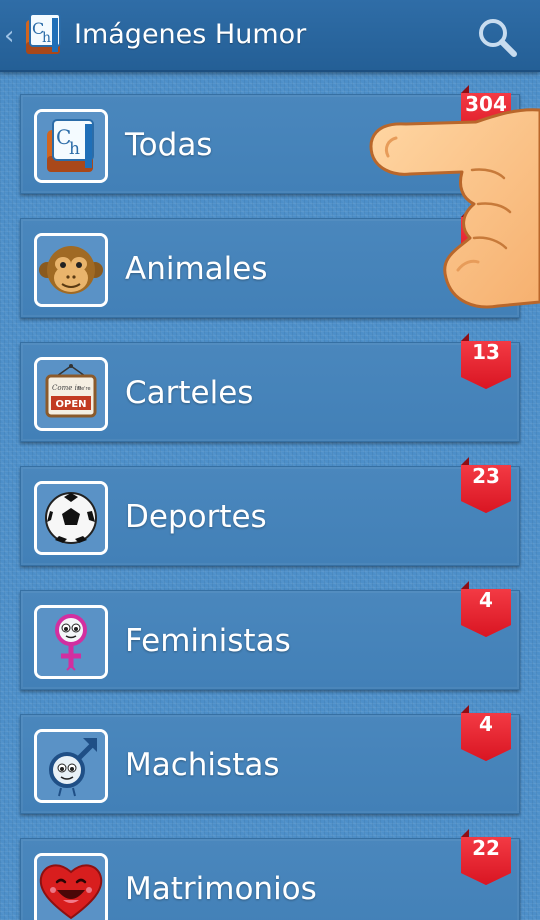 Image resolution: width=540 pixels, height=920 pixels. I want to click on soccer-ball-icon, so click(71, 518).